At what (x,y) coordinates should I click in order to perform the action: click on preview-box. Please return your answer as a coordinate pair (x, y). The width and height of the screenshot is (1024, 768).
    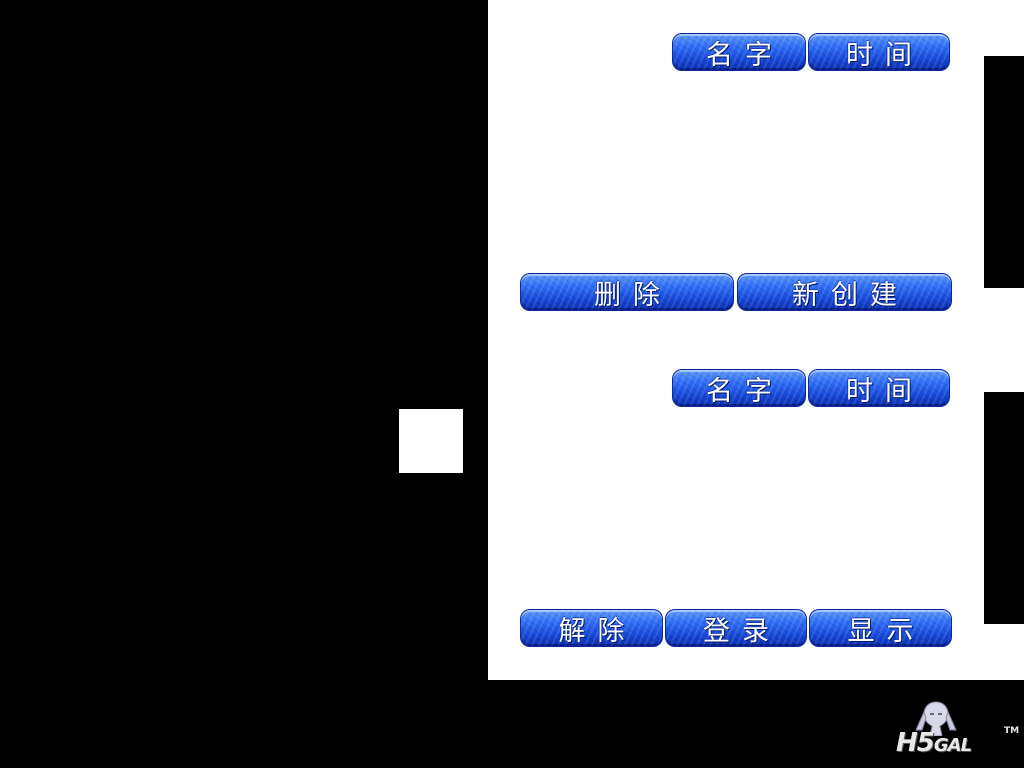
    Looking at the image, I should click on (431, 441).